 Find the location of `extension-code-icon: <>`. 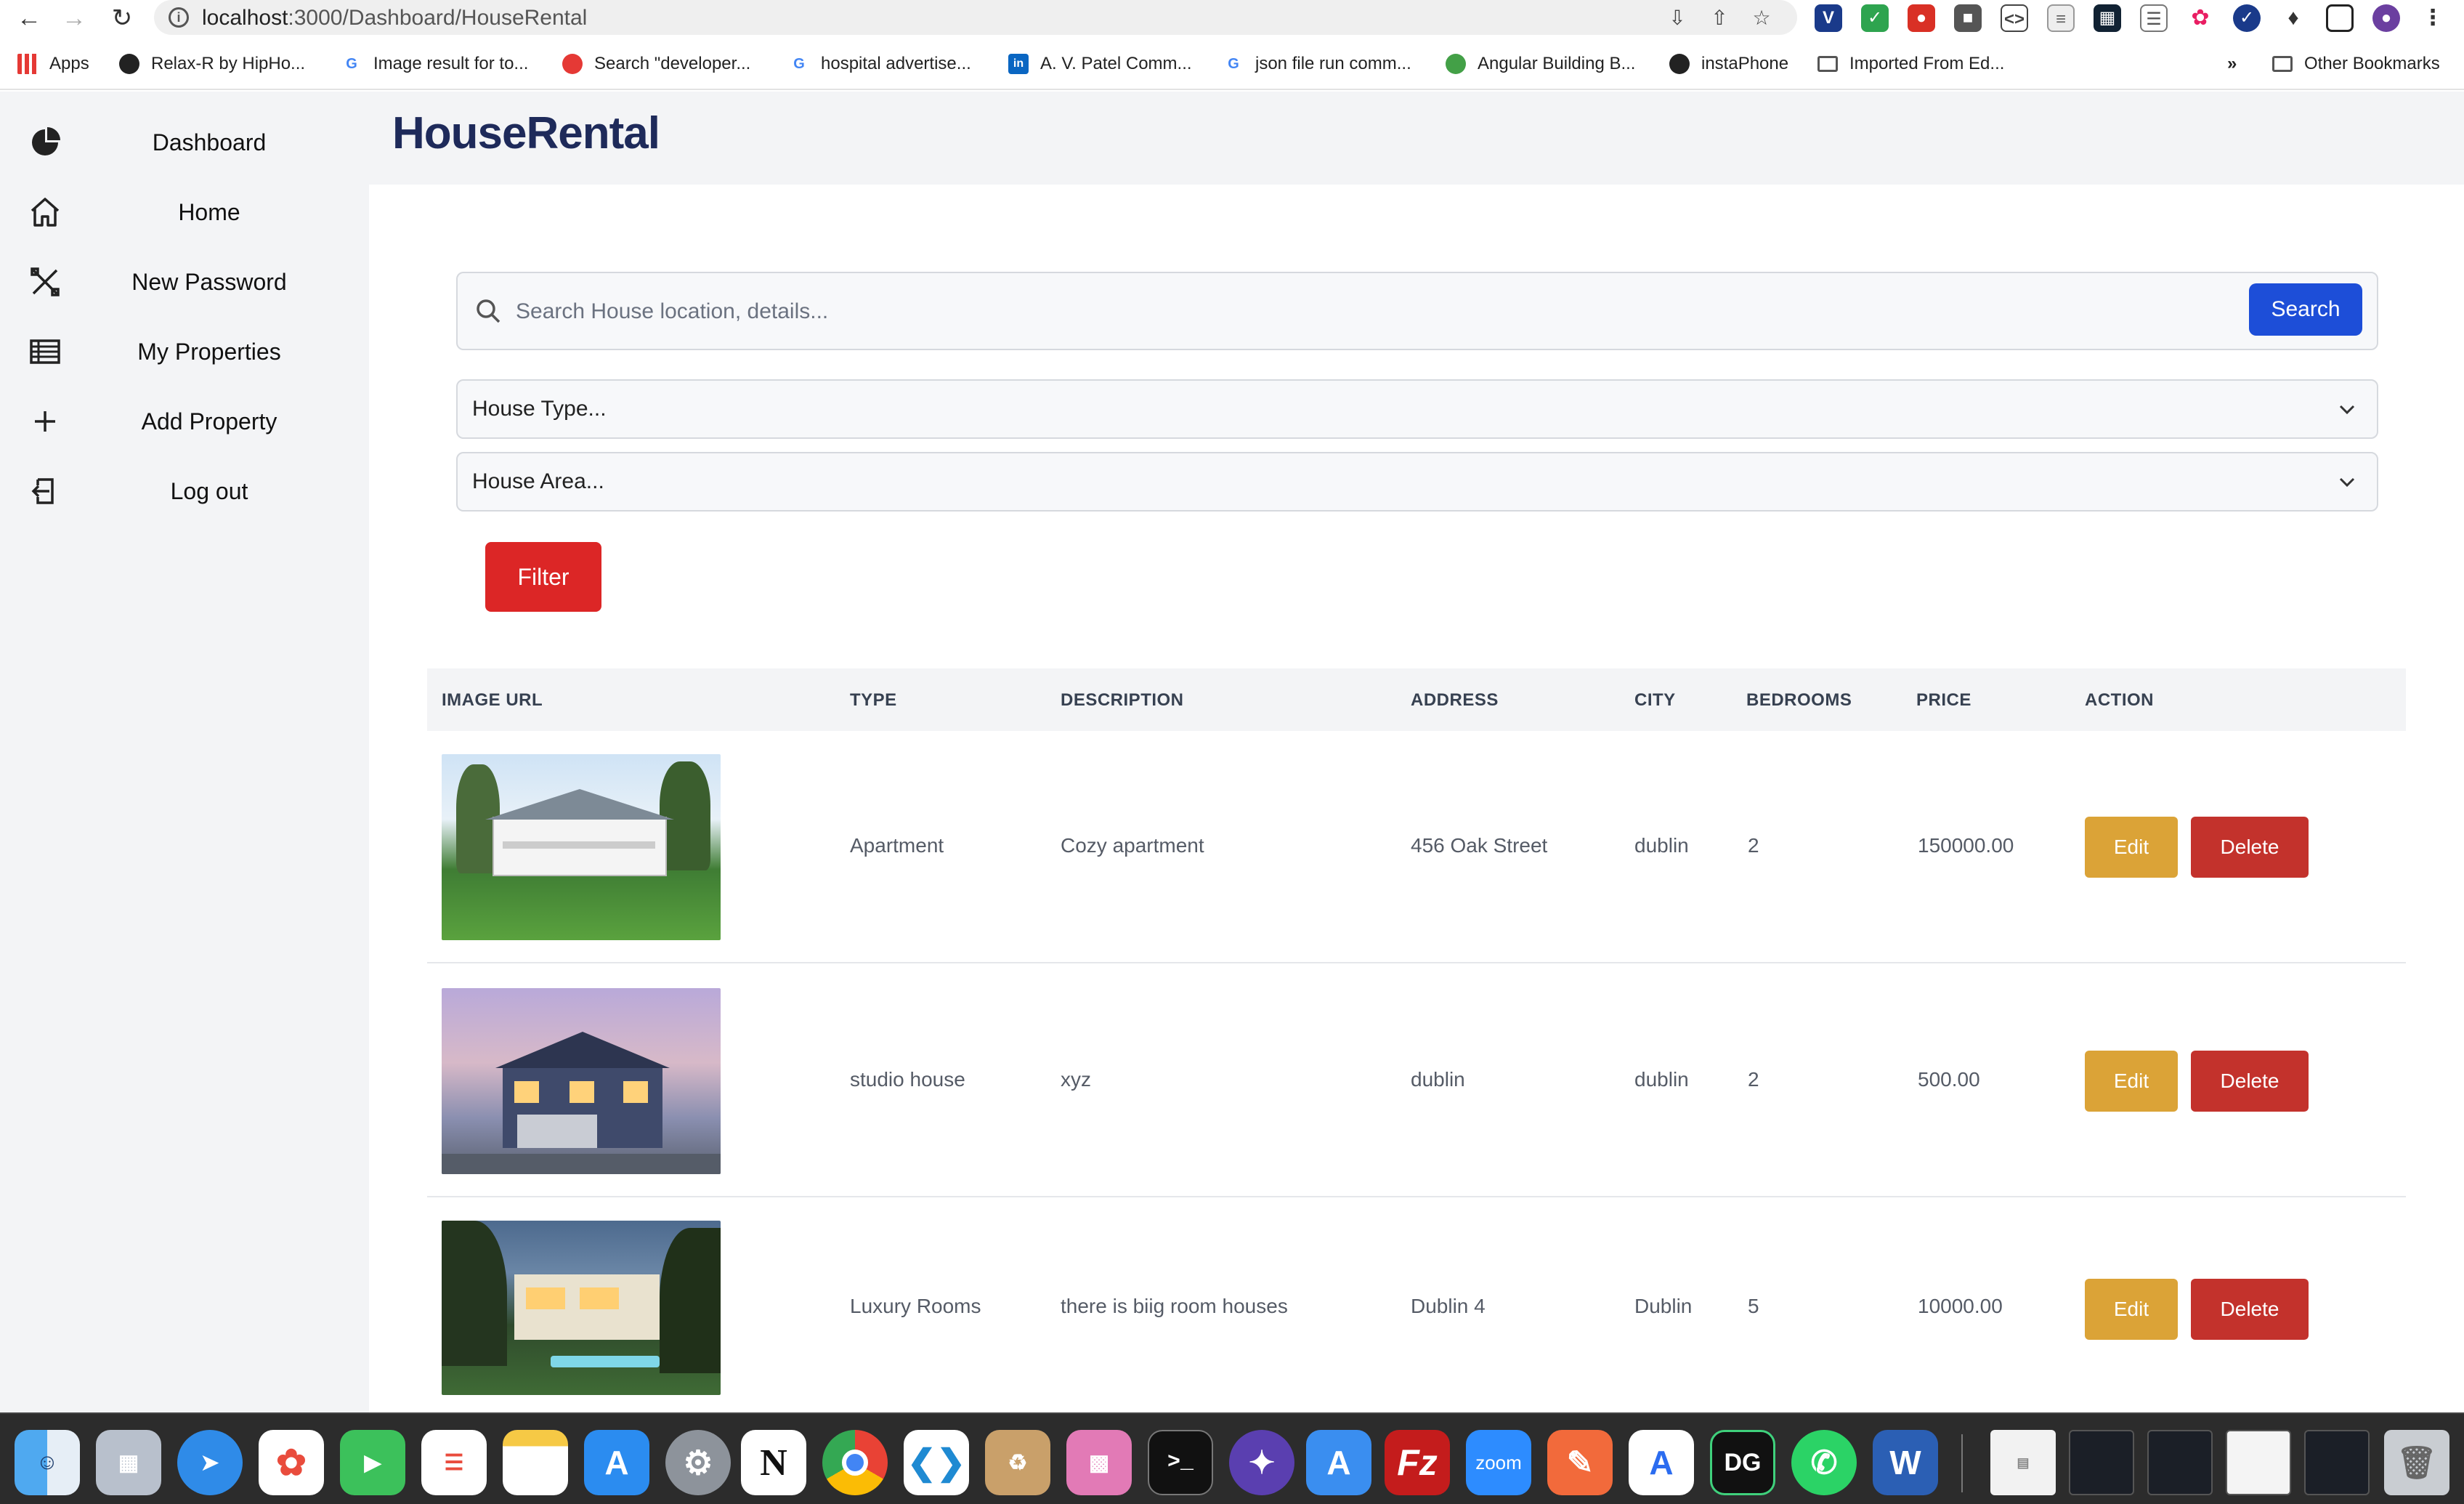

extension-code-icon: <> is located at coordinates (2014, 18).